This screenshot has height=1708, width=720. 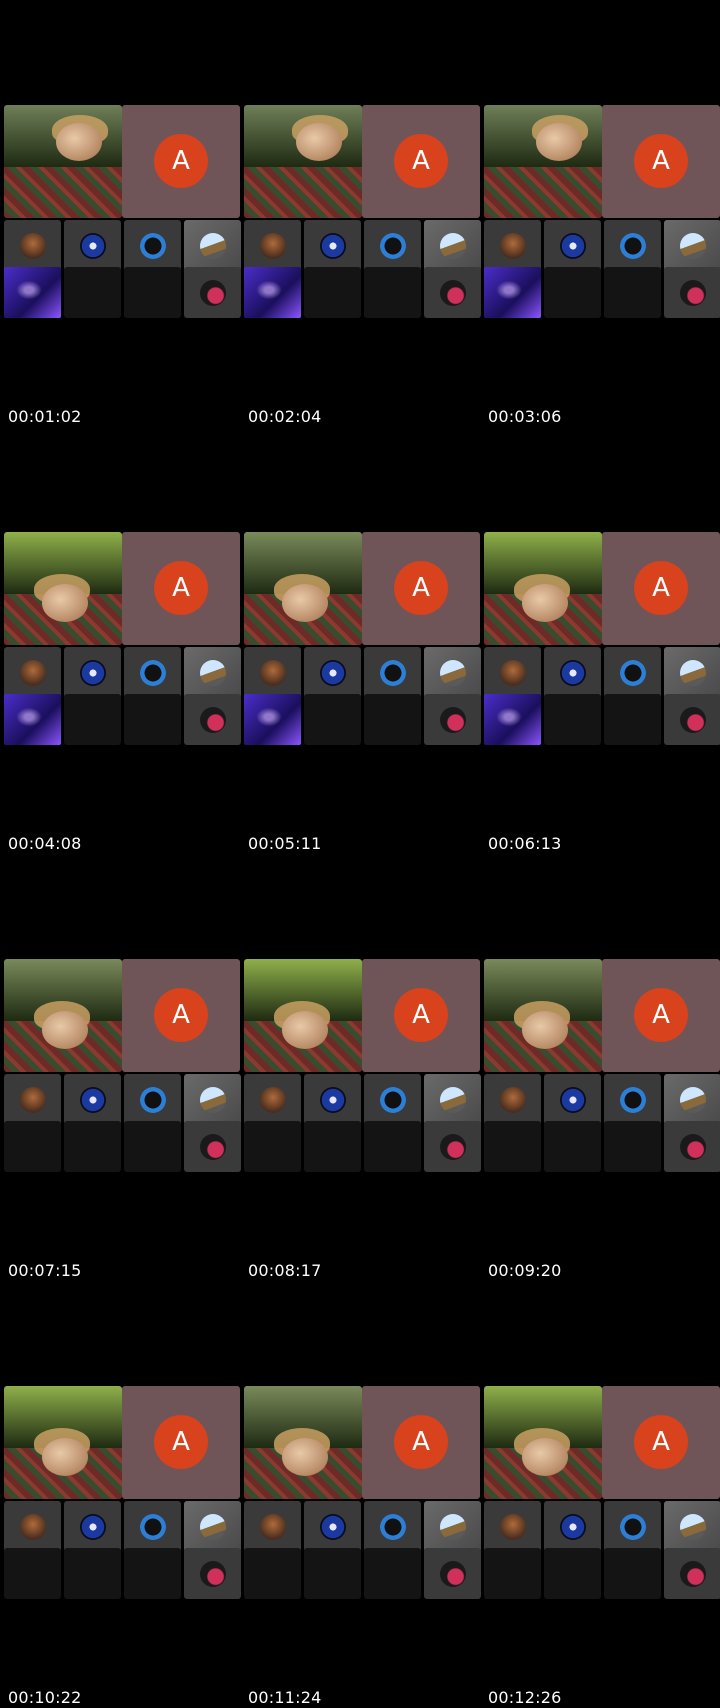 What do you see at coordinates (602, 692) in the screenshot?
I see `video-thumbnail: A 00:06:13` at bounding box center [602, 692].